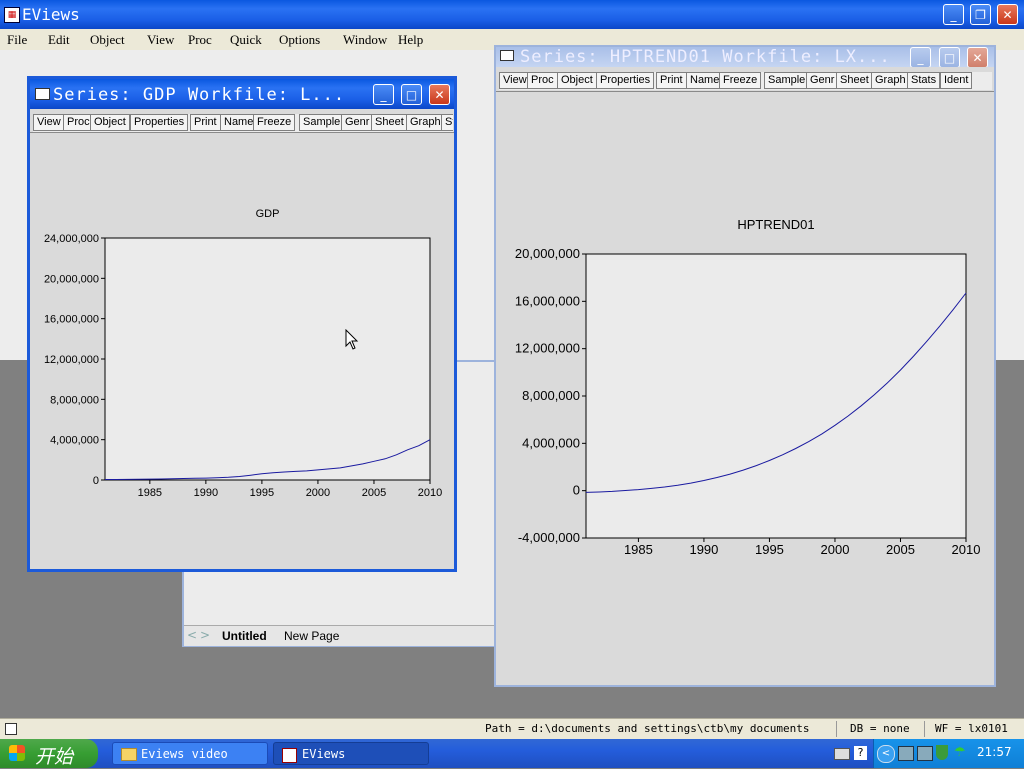 The height and width of the screenshot is (769, 1024). I want to click on gdp-title-bar: Series: GDP Workfile: L... _ □ ✕, so click(242, 94).